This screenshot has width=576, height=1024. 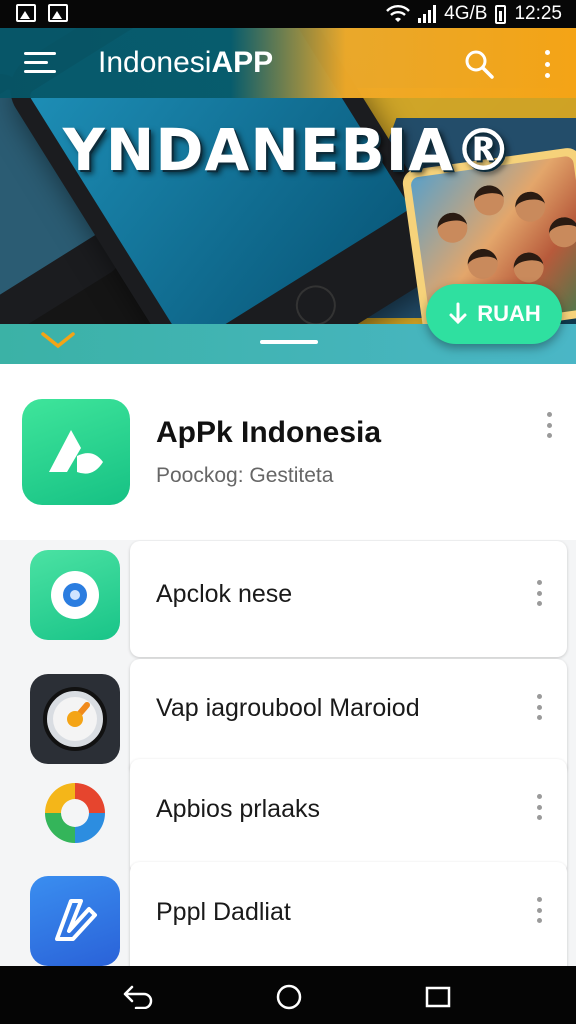 What do you see at coordinates (479, 64) in the screenshot?
I see `search-icon` at bounding box center [479, 64].